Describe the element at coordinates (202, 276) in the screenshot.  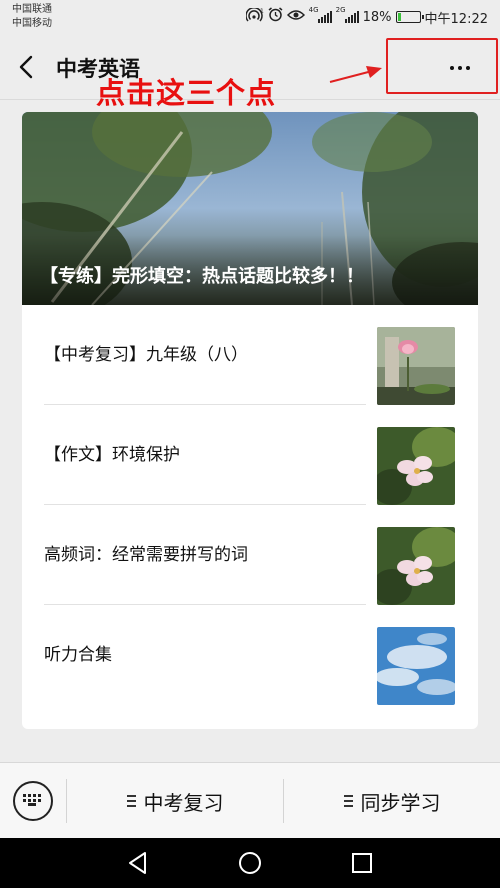
I see `cover-title: 【专练】完形填空：热点话题比较多！！` at that location.